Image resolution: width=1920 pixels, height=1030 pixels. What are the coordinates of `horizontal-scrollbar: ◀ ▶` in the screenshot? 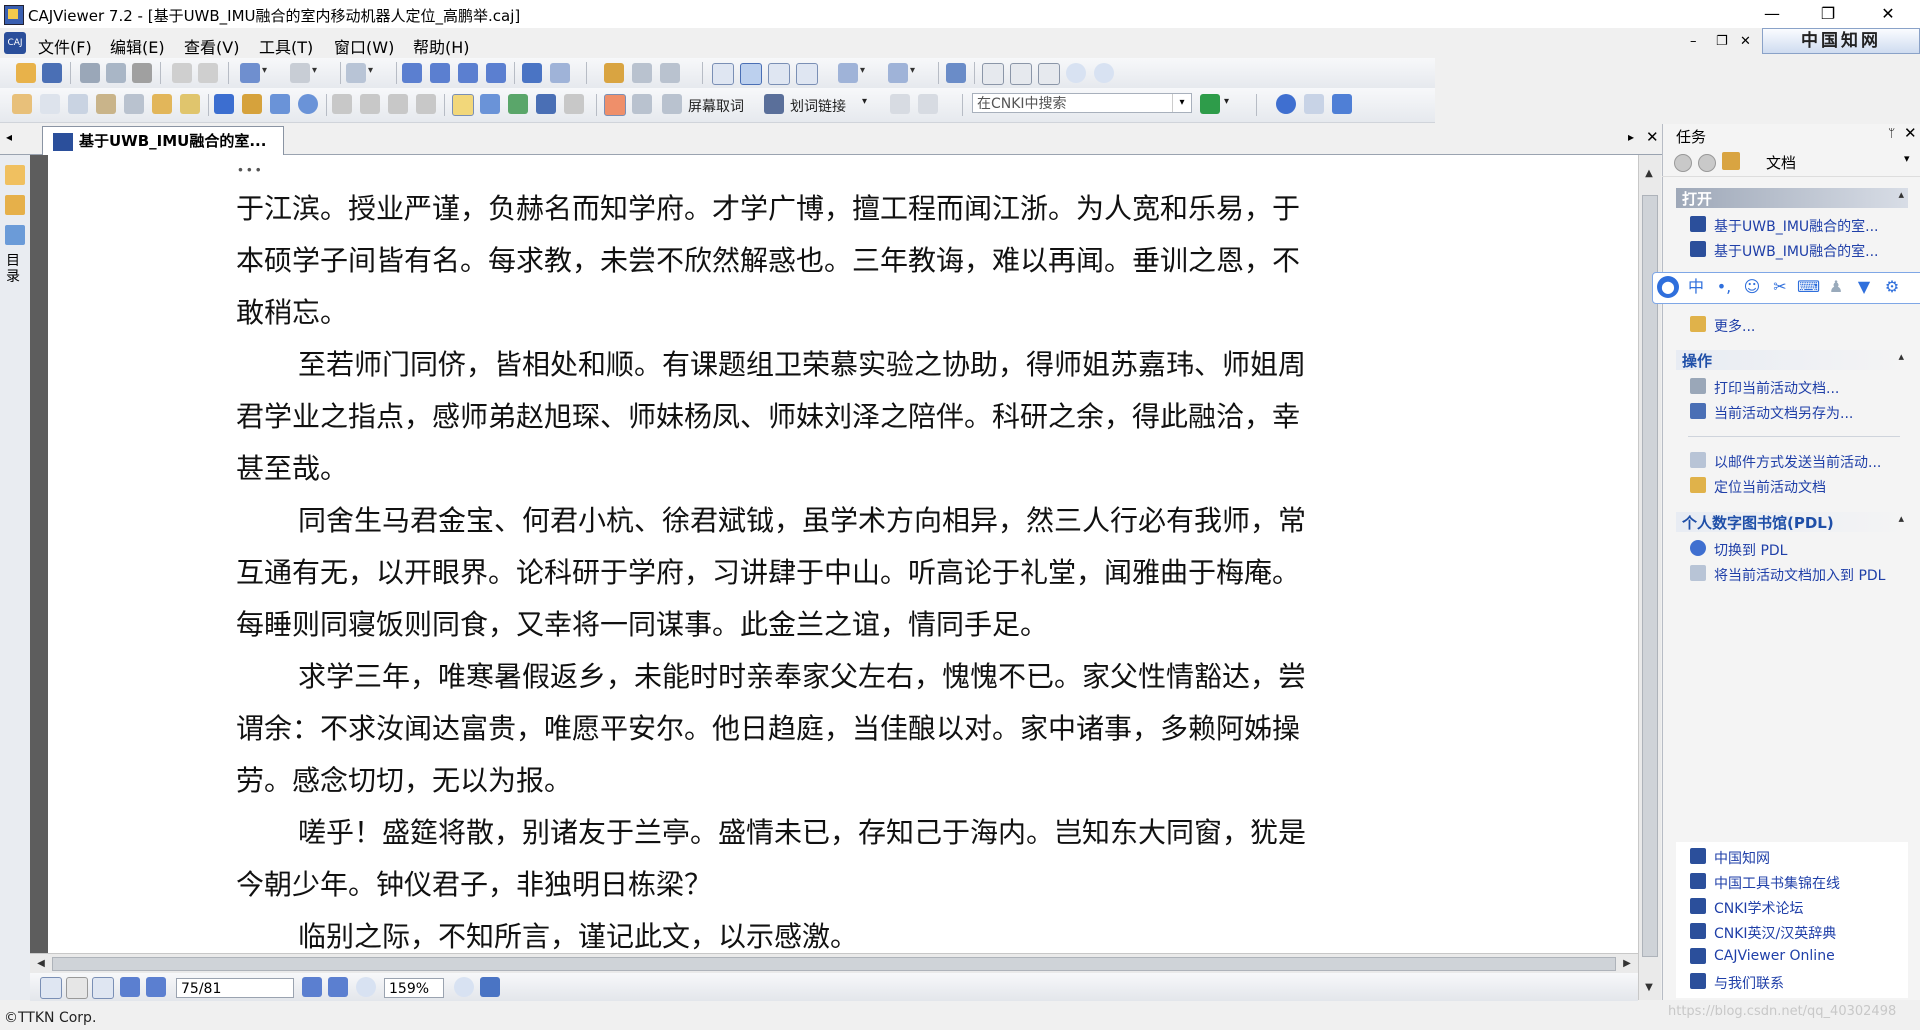 It's located at (834, 963).